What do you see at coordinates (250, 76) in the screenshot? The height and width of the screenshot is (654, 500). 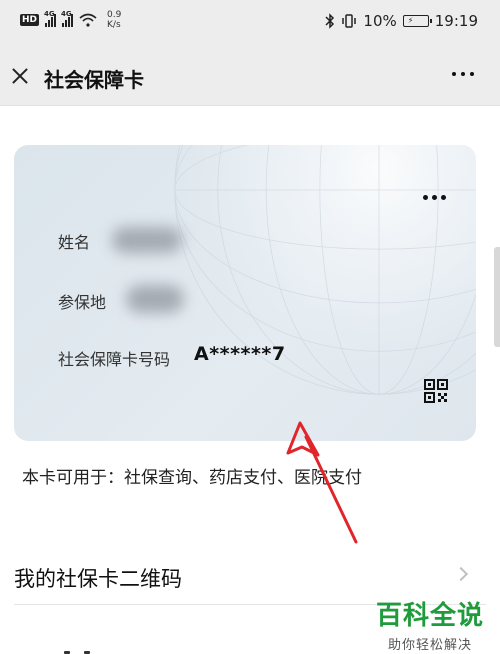 I see `title-bar: 社会保障卡` at bounding box center [250, 76].